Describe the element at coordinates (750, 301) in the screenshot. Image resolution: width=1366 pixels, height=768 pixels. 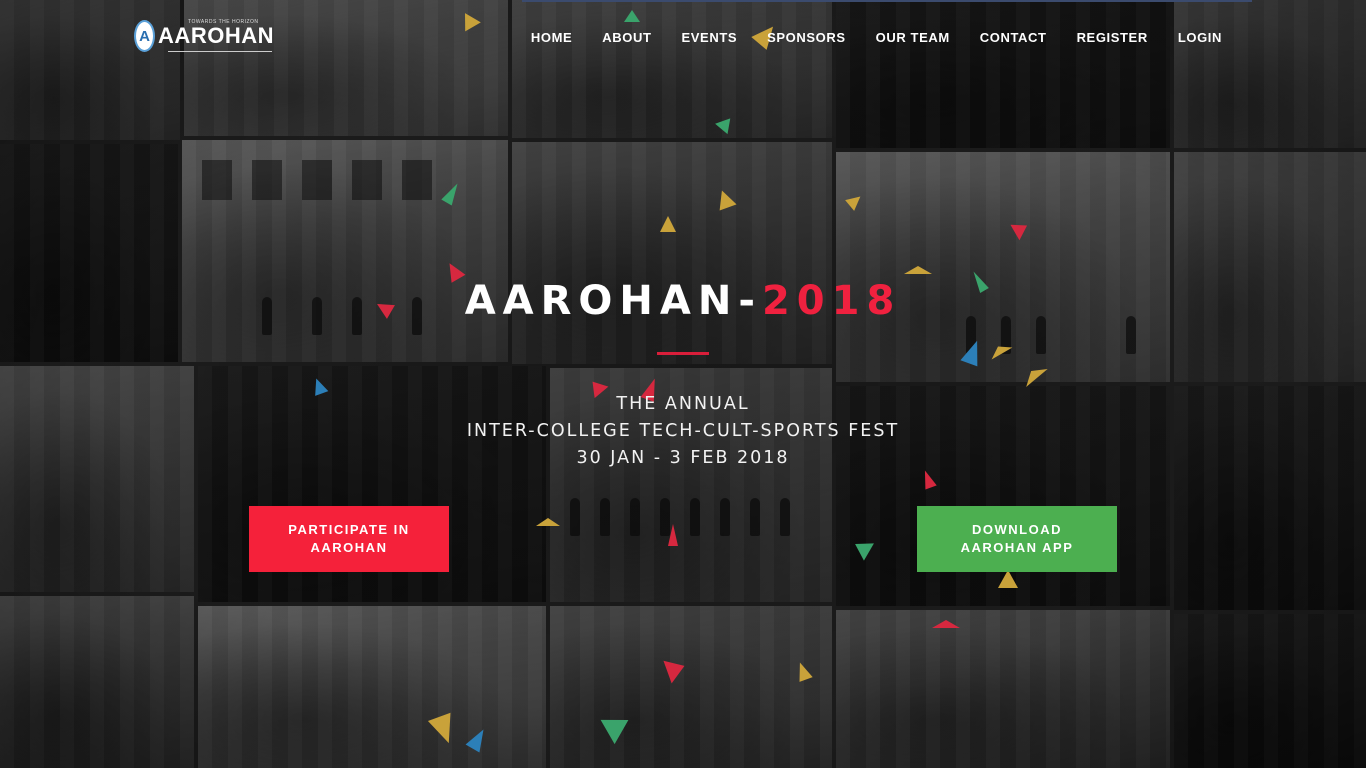
I see `hero-title-dash: -` at that location.